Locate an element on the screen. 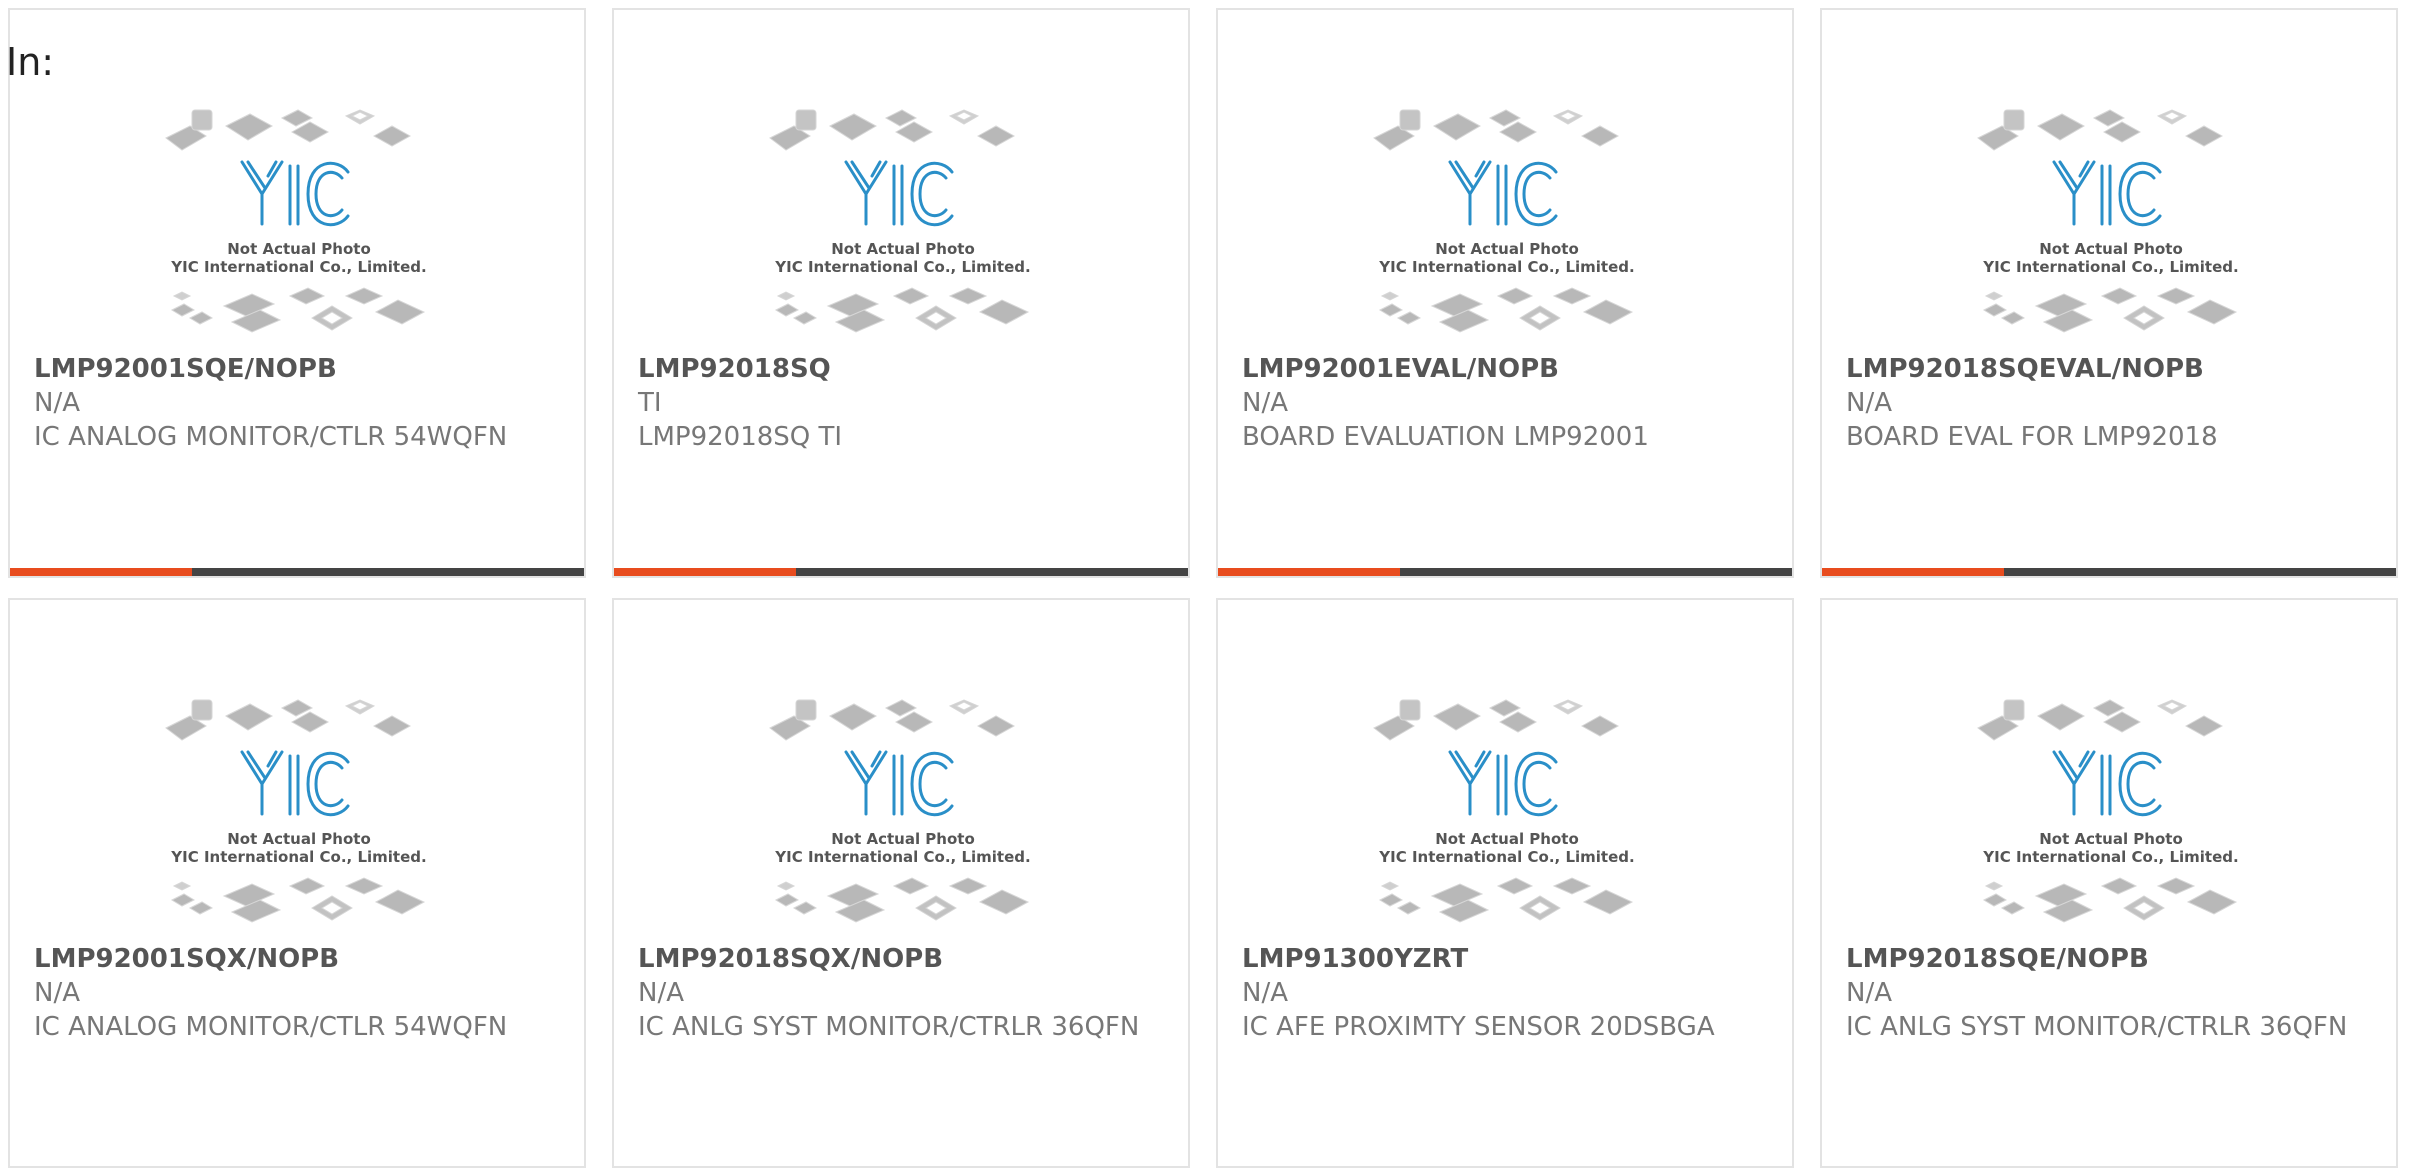 The image size is (2410, 1168). part-number-link: LMP92018SQE/NOPB is located at coordinates (2111, 959).